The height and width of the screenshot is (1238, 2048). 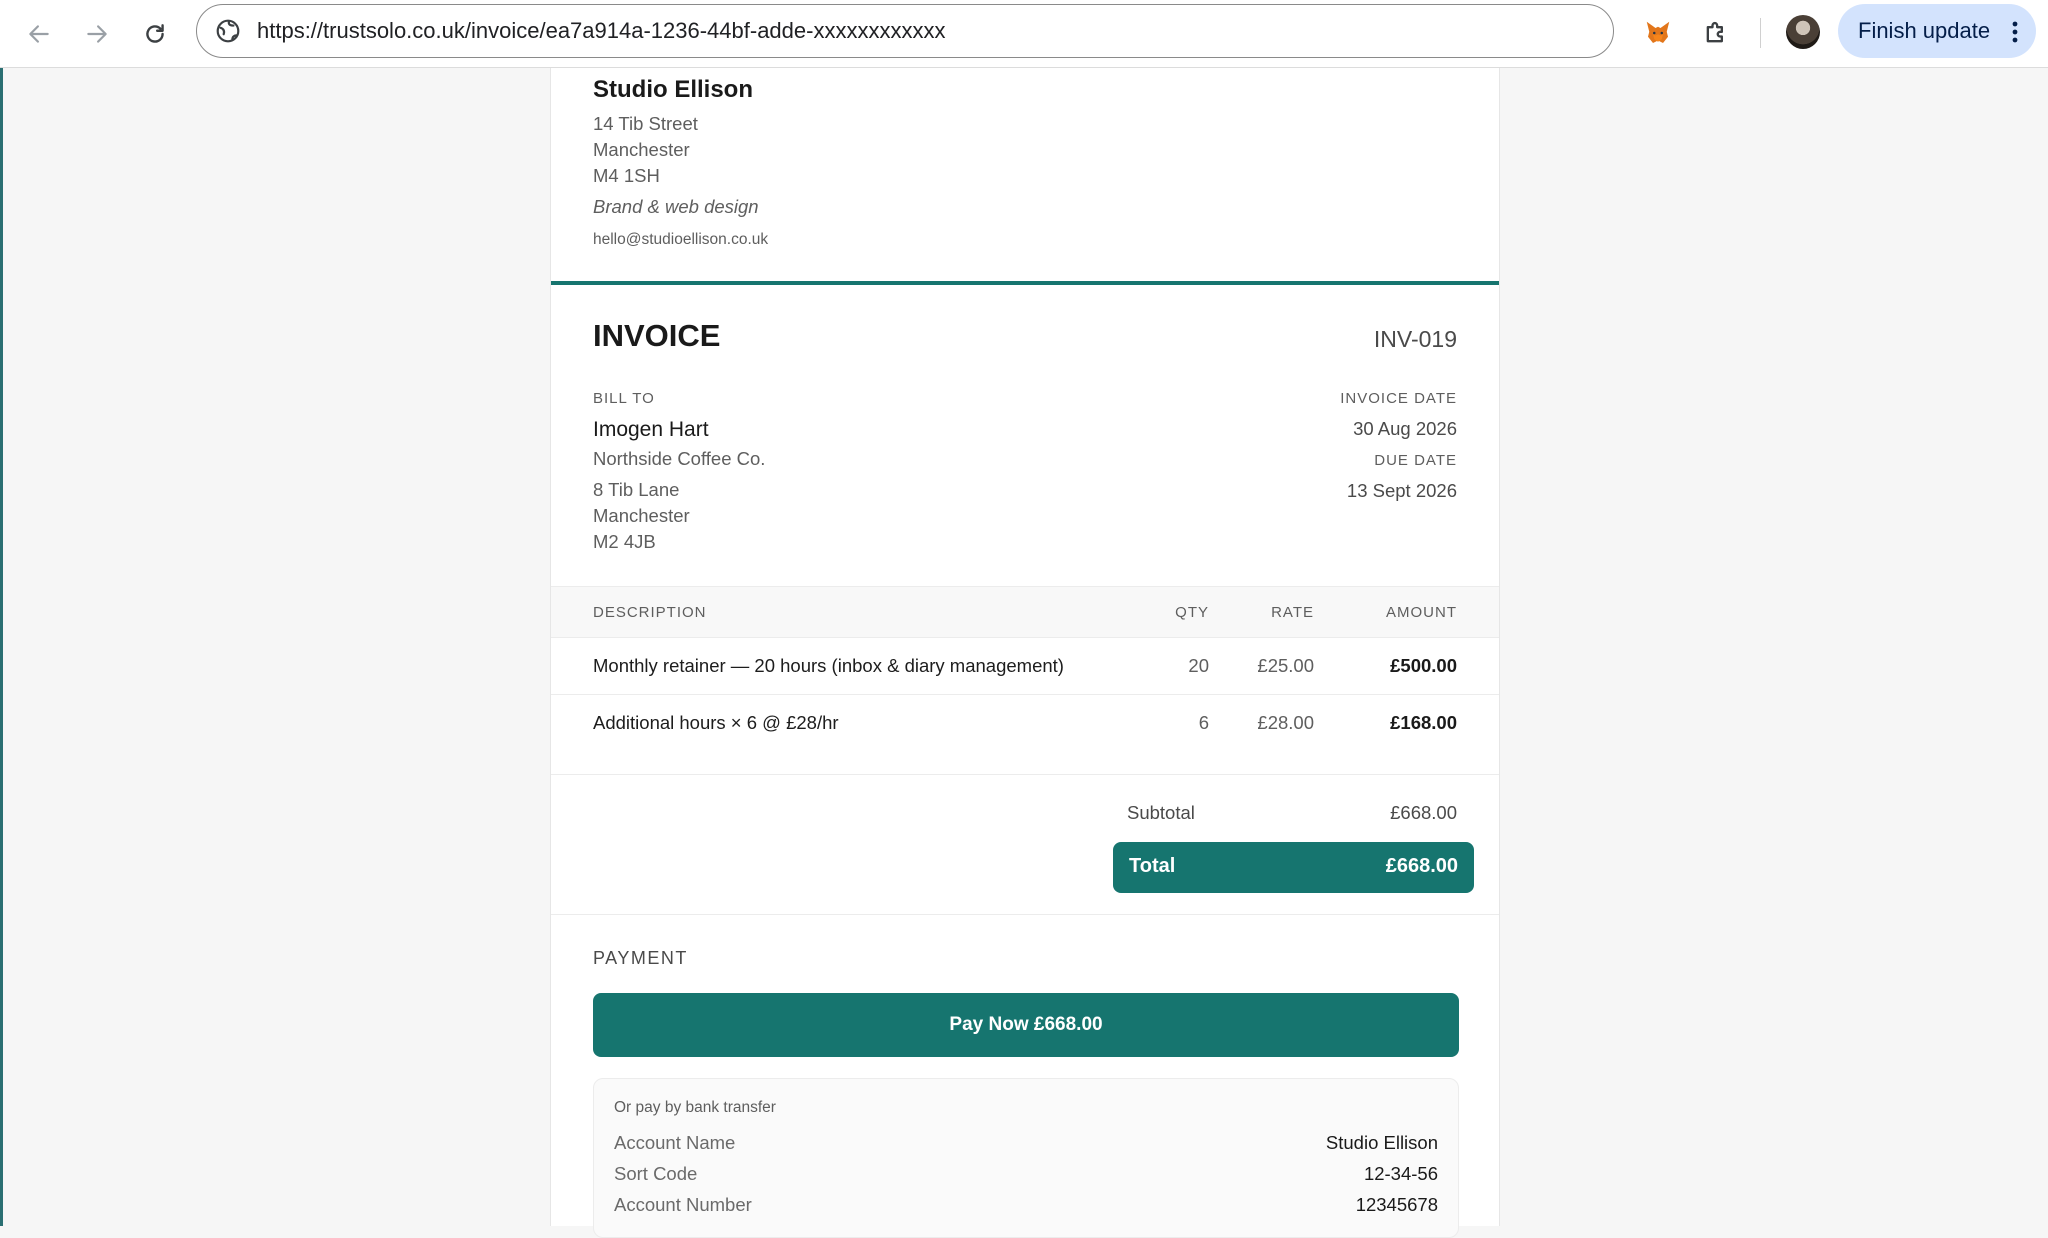 What do you see at coordinates (640, 958) in the screenshot?
I see `payment-heading: PAYMENT` at bounding box center [640, 958].